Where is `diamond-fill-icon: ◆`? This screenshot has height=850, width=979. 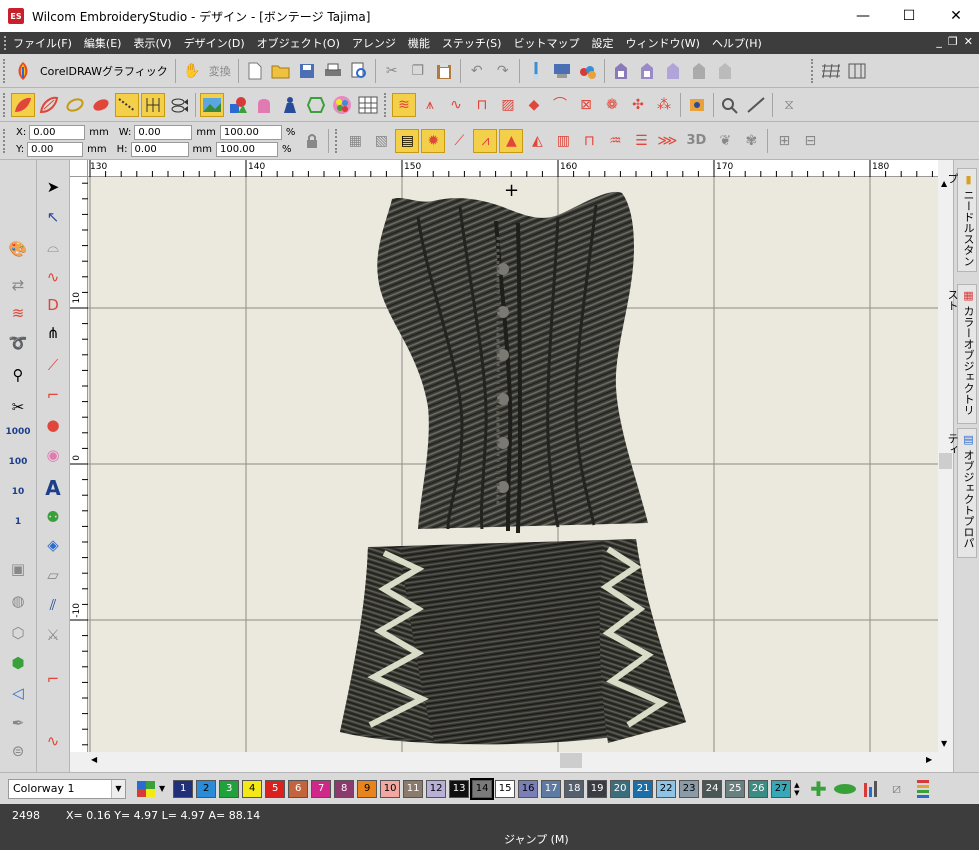 diamond-fill-icon: ◆ is located at coordinates (534, 105).